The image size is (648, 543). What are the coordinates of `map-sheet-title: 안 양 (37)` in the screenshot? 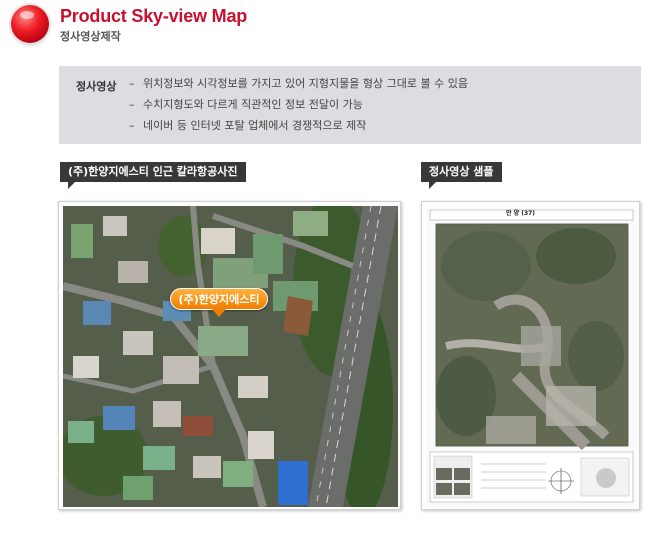 It's located at (521, 213).